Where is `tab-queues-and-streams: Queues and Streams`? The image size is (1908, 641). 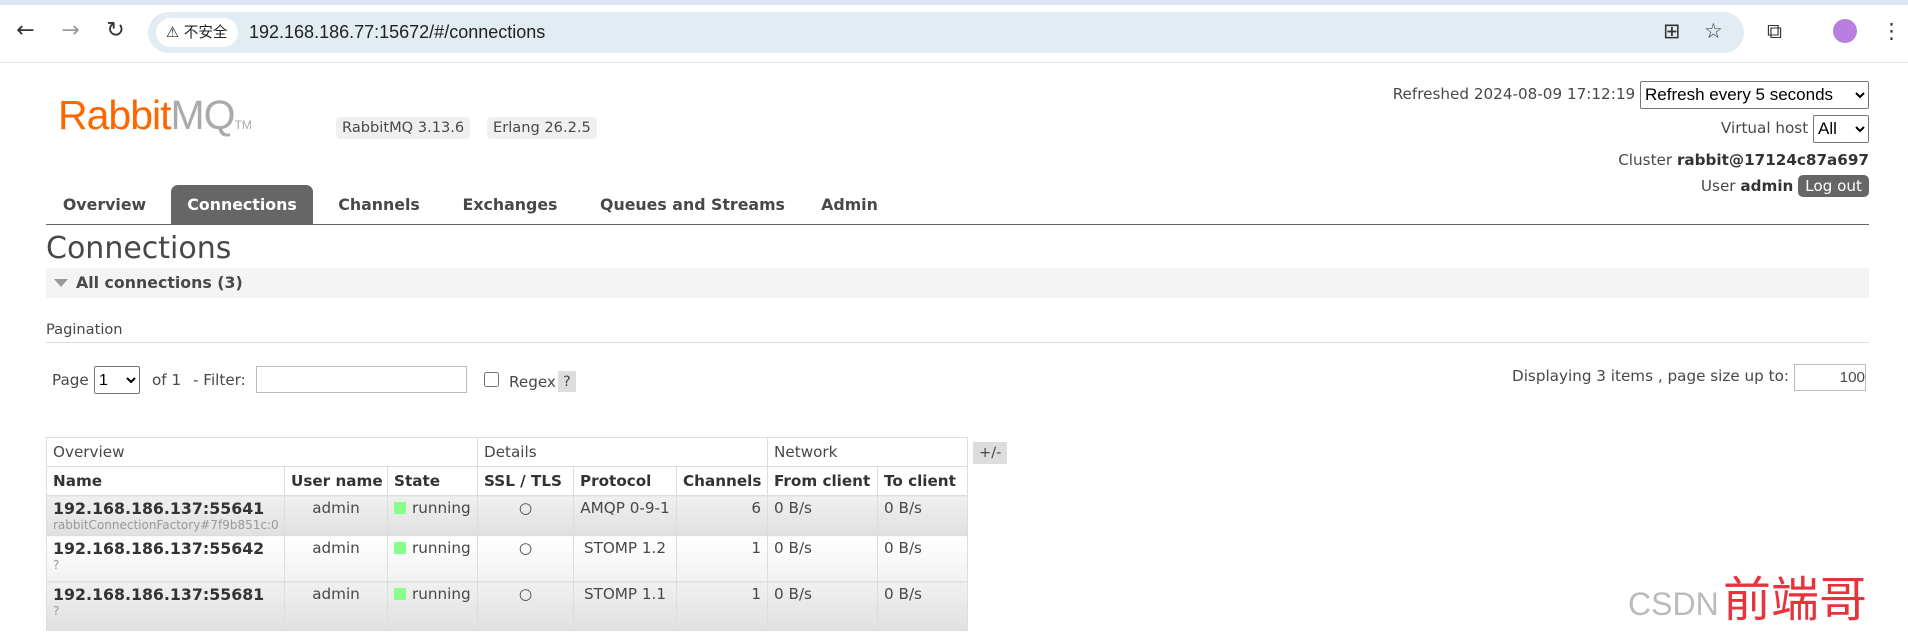
tab-queues-and-streams: Queues and Streams is located at coordinates (692, 204).